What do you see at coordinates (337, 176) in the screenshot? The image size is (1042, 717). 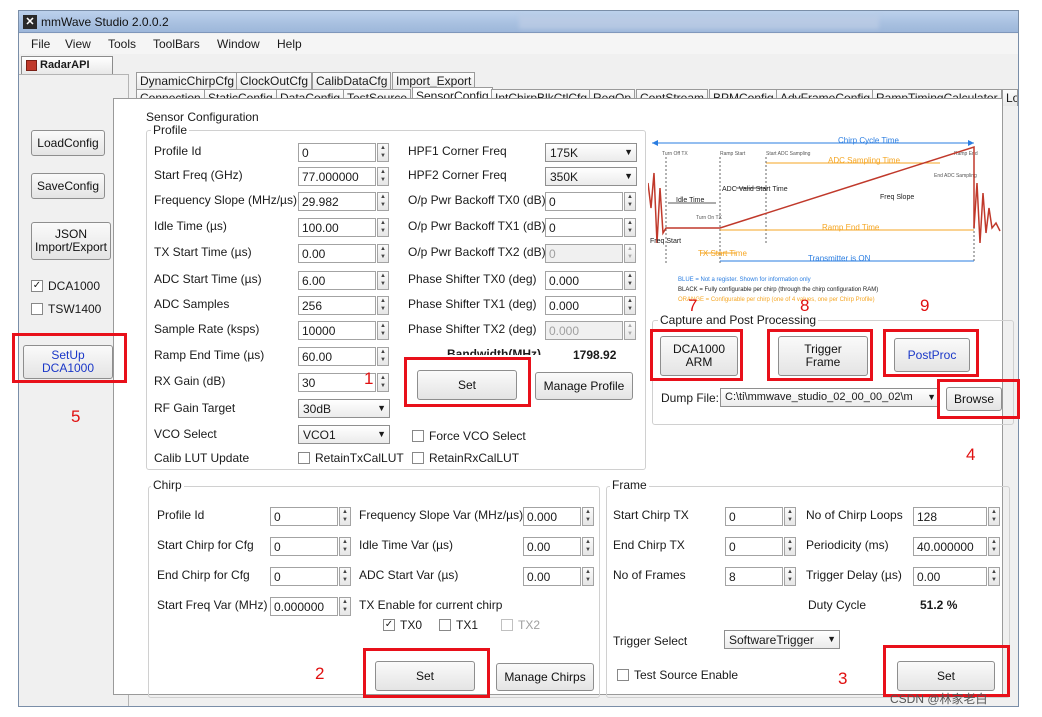 I see `start-freq-input: 77.000000` at bounding box center [337, 176].